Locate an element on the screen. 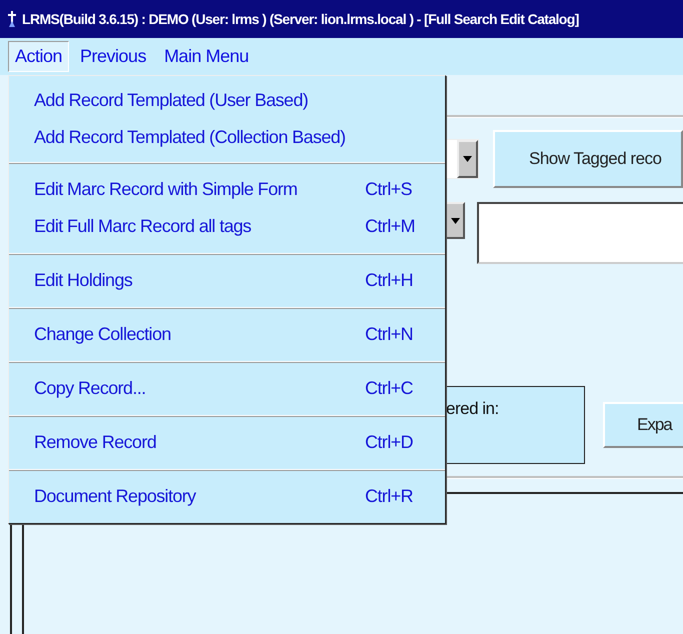 The width and height of the screenshot is (683, 634). menu-option: Edit Marc Record with Simple Form Ctrl+S is located at coordinates (227, 189).